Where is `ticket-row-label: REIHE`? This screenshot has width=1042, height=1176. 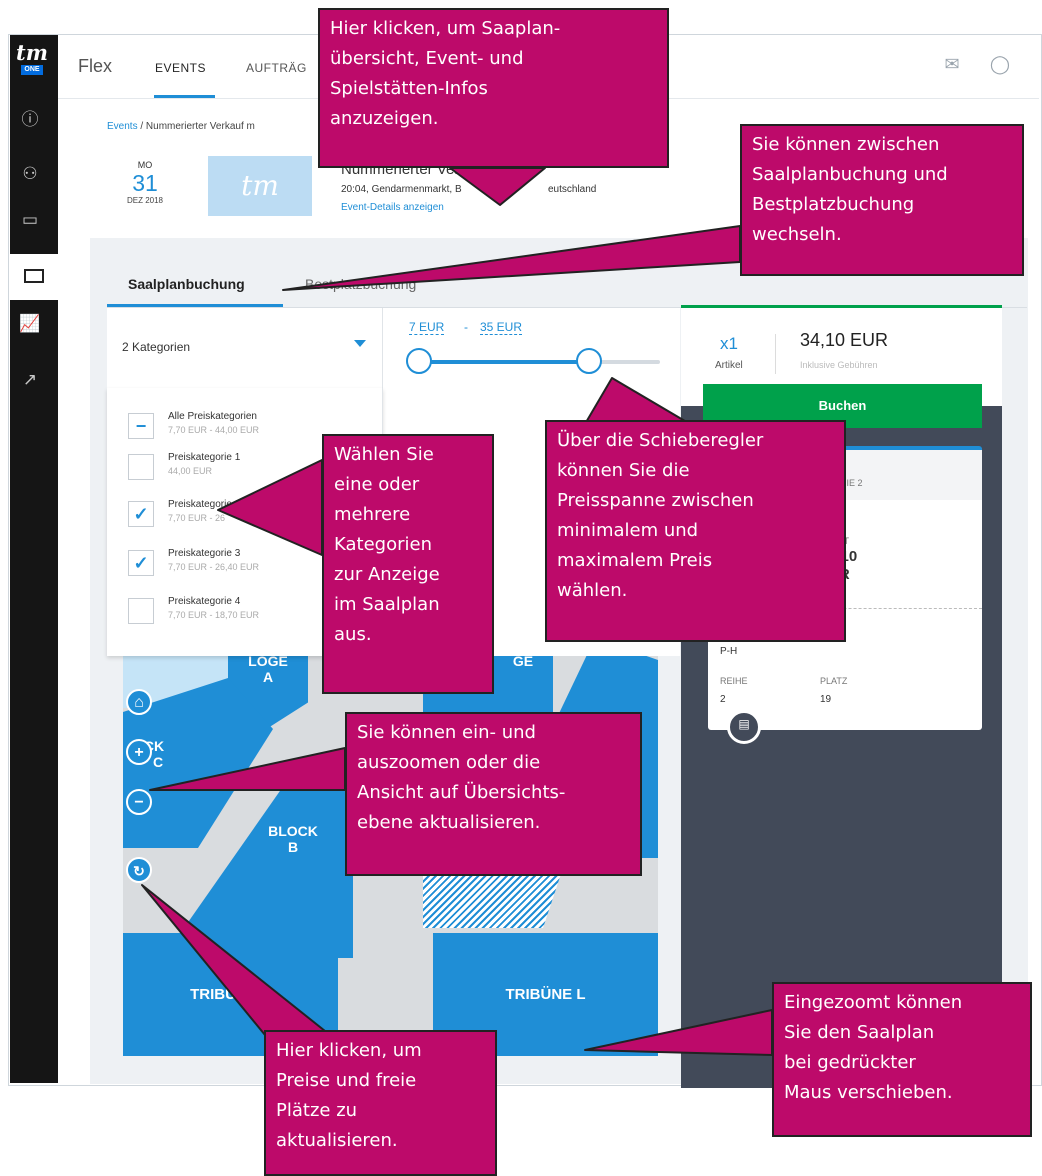
ticket-row-label: REIHE is located at coordinates (734, 681).